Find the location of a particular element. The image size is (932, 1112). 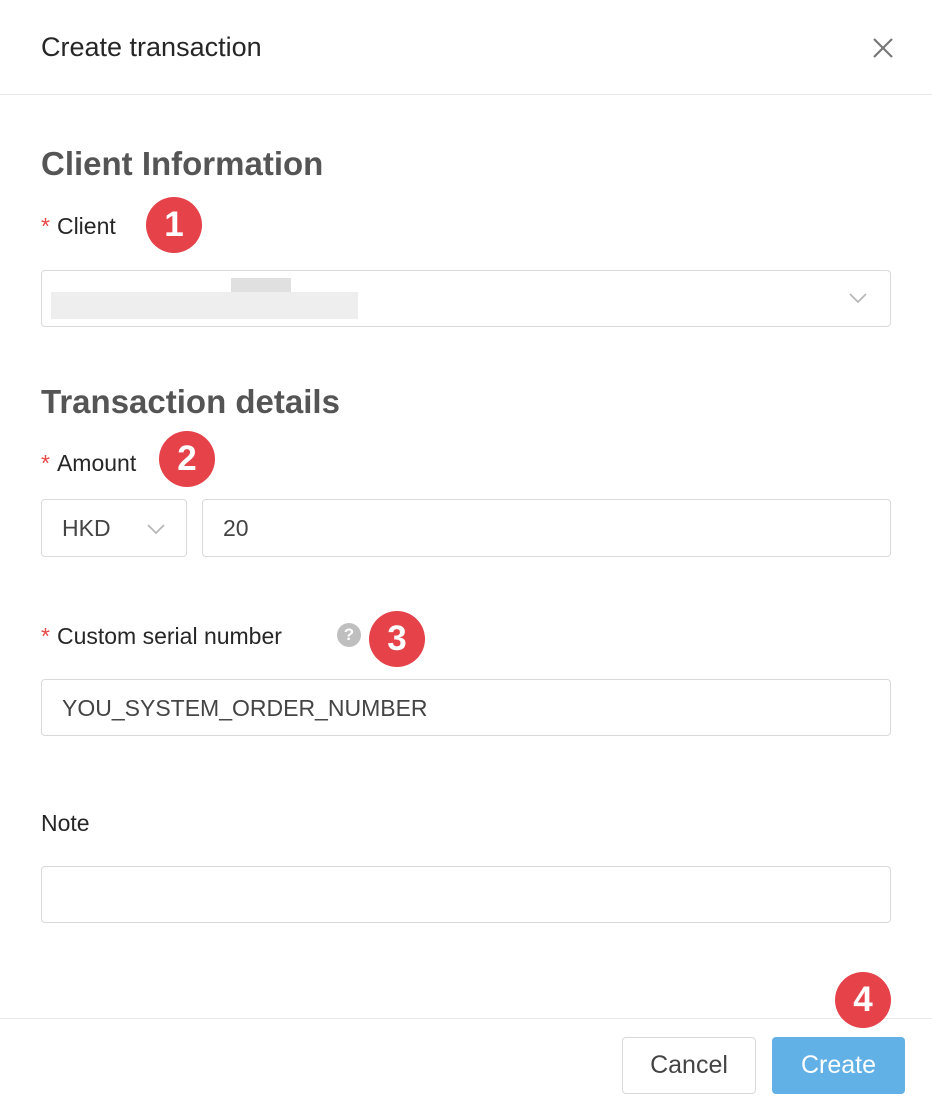

serial-number-value: YOU_SYSTEM_ORDER_NUMBER is located at coordinates (245, 708).